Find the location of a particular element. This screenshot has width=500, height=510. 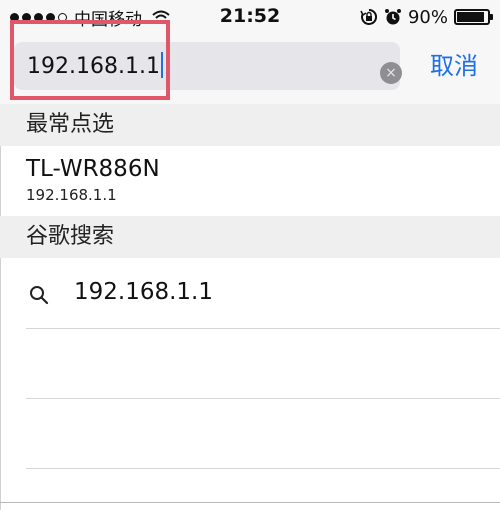

search-suggestion-row: 192.168.1.1 is located at coordinates (250, 295).